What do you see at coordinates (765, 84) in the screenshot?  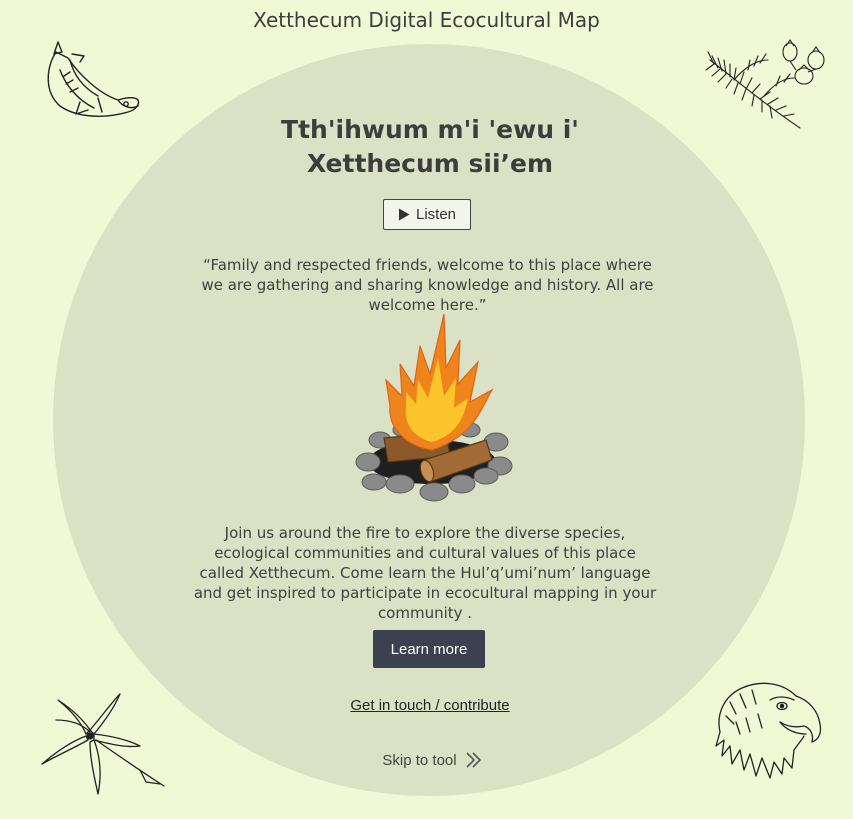 I see `cedar-branch-icon` at bounding box center [765, 84].